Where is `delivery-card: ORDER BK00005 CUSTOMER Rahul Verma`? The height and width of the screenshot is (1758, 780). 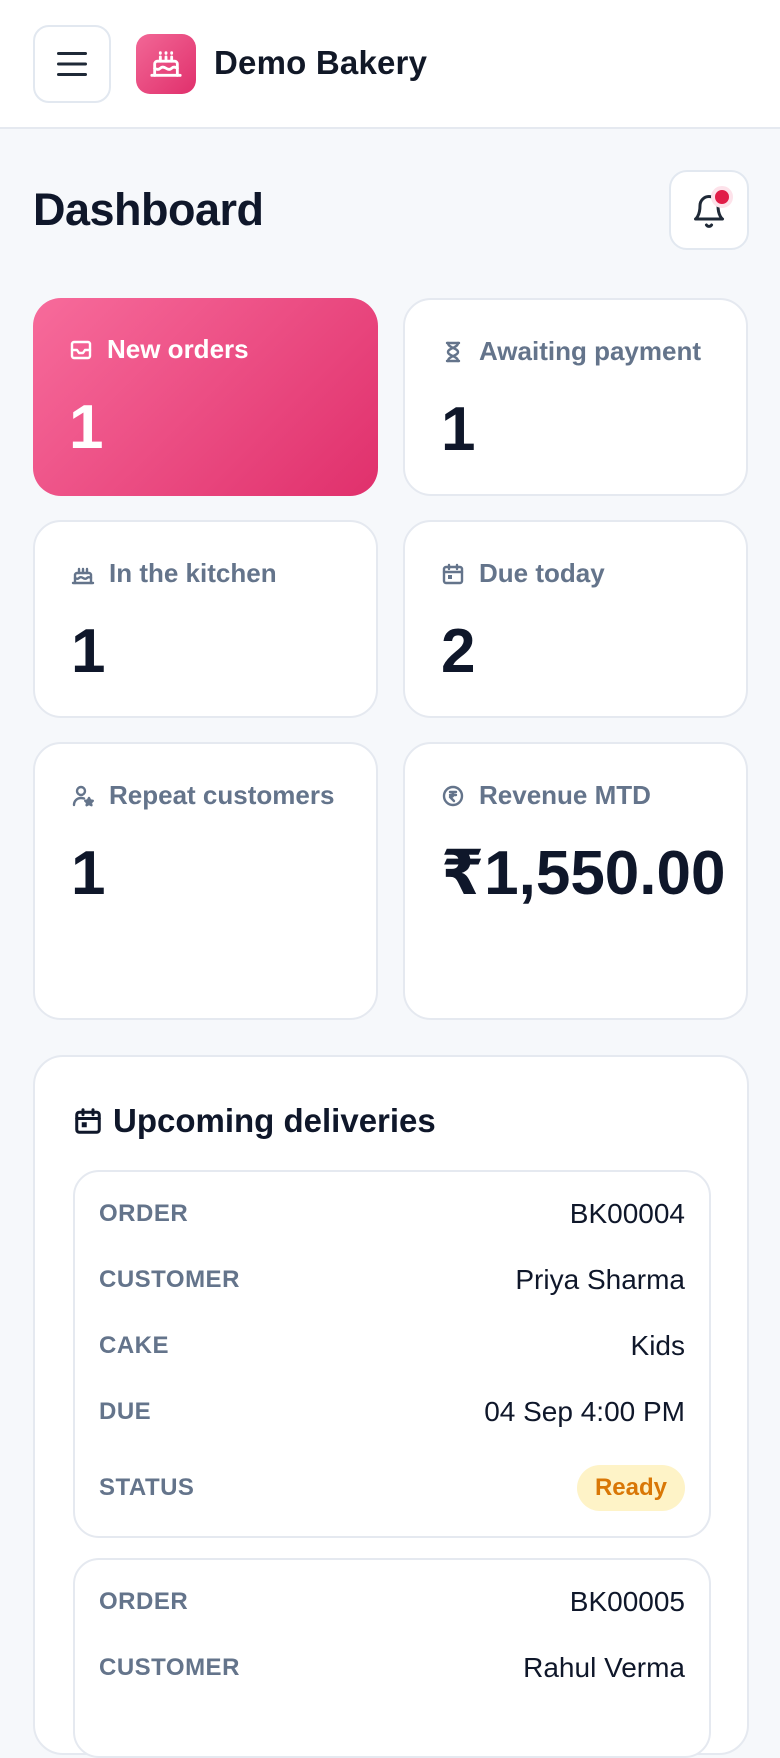
delivery-card: ORDER BK00005 CUSTOMER Rahul Verma is located at coordinates (392, 1658).